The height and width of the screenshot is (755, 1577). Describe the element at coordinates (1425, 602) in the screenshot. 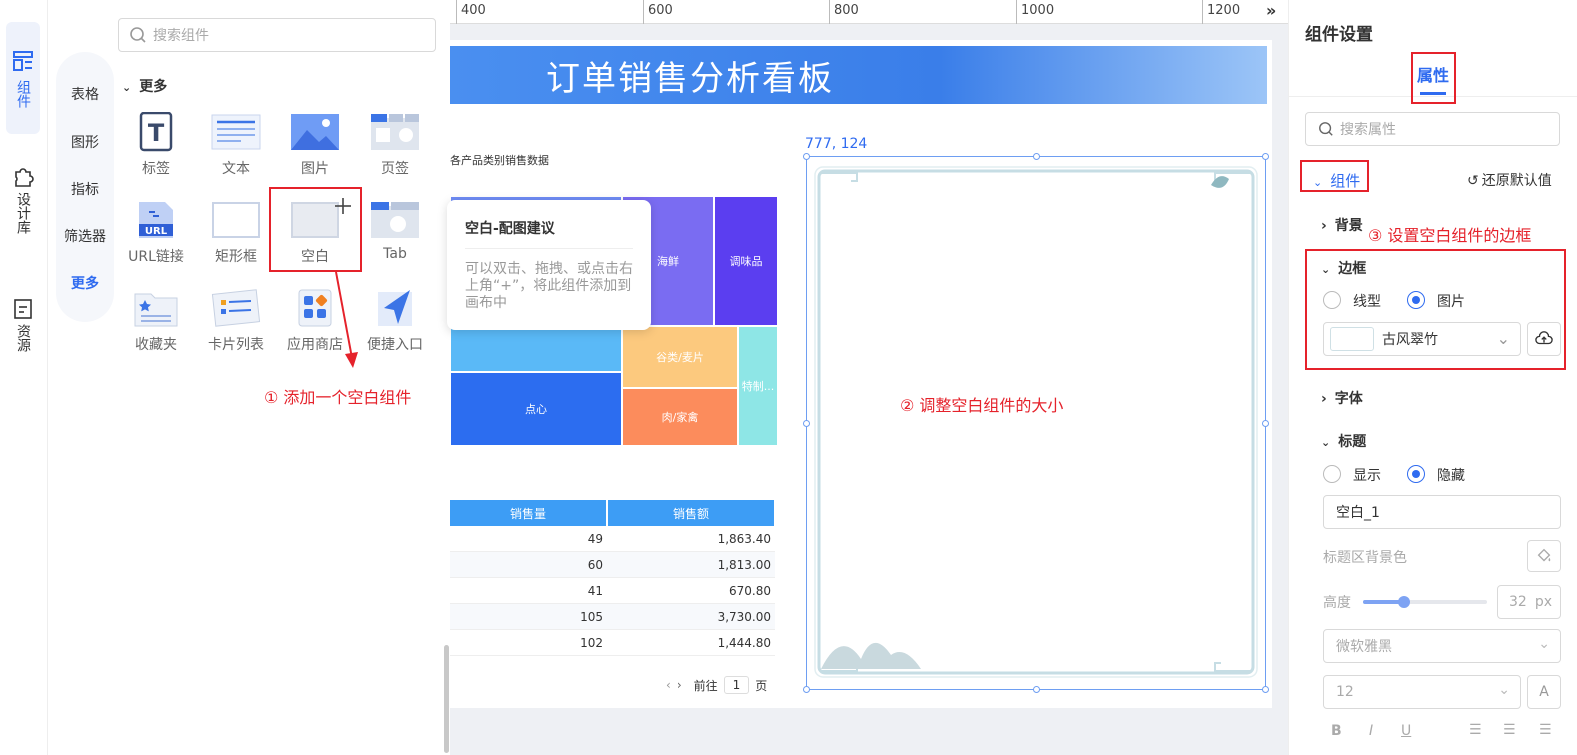

I see `height-slider-track` at that location.